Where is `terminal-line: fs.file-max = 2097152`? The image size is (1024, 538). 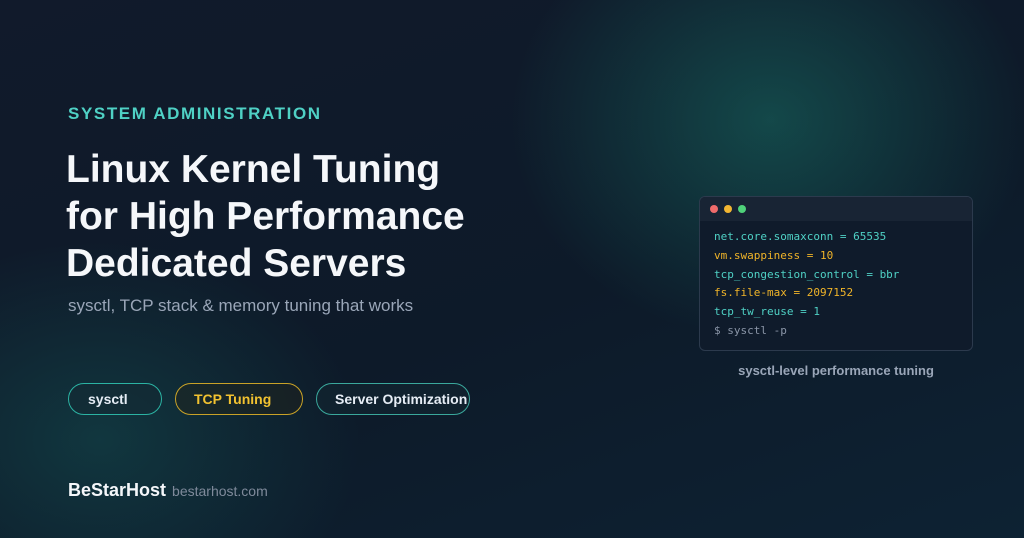 terminal-line: fs.file-max = 2097152 is located at coordinates (784, 293).